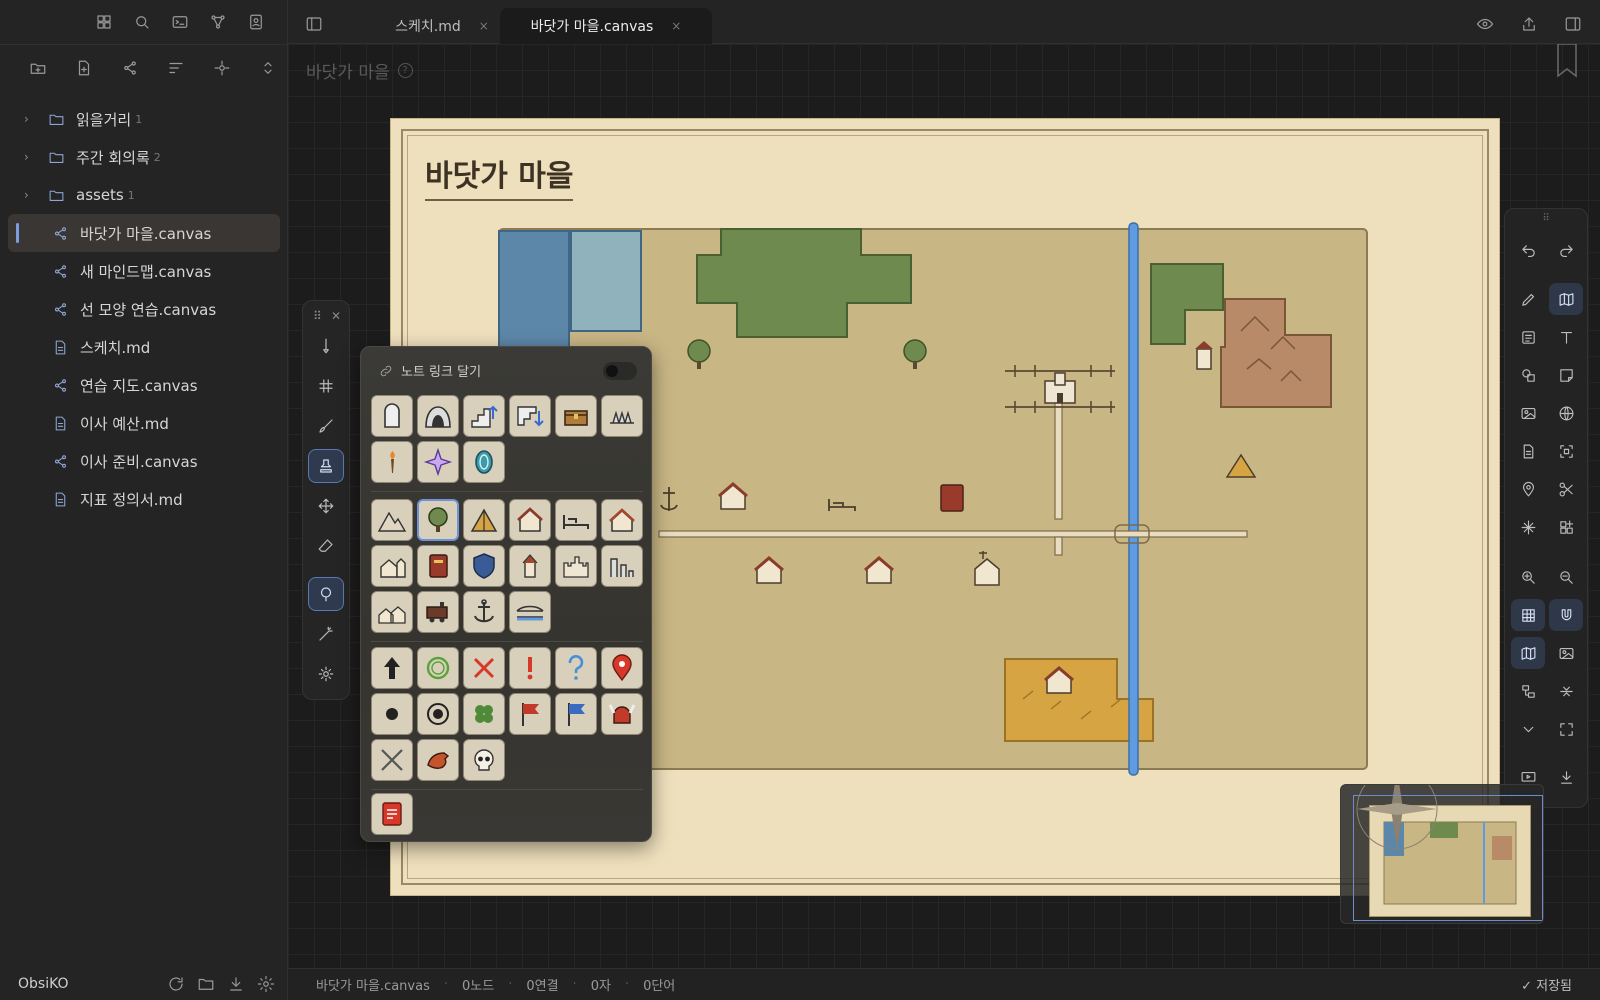 The height and width of the screenshot is (1000, 1600). I want to click on stamp-pin, so click(622, 668).